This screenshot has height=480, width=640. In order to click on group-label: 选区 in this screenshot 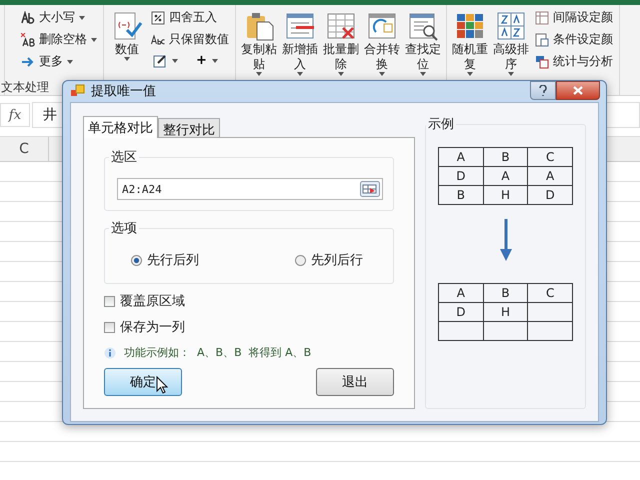, I will do `click(124, 157)`.